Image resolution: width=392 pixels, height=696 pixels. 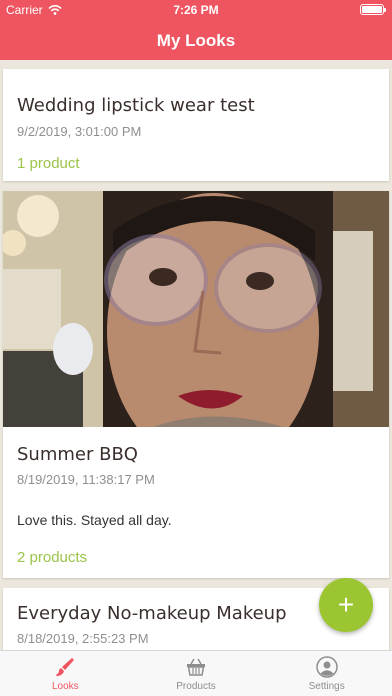 What do you see at coordinates (373, 9) in the screenshot?
I see `battery-icon` at bounding box center [373, 9].